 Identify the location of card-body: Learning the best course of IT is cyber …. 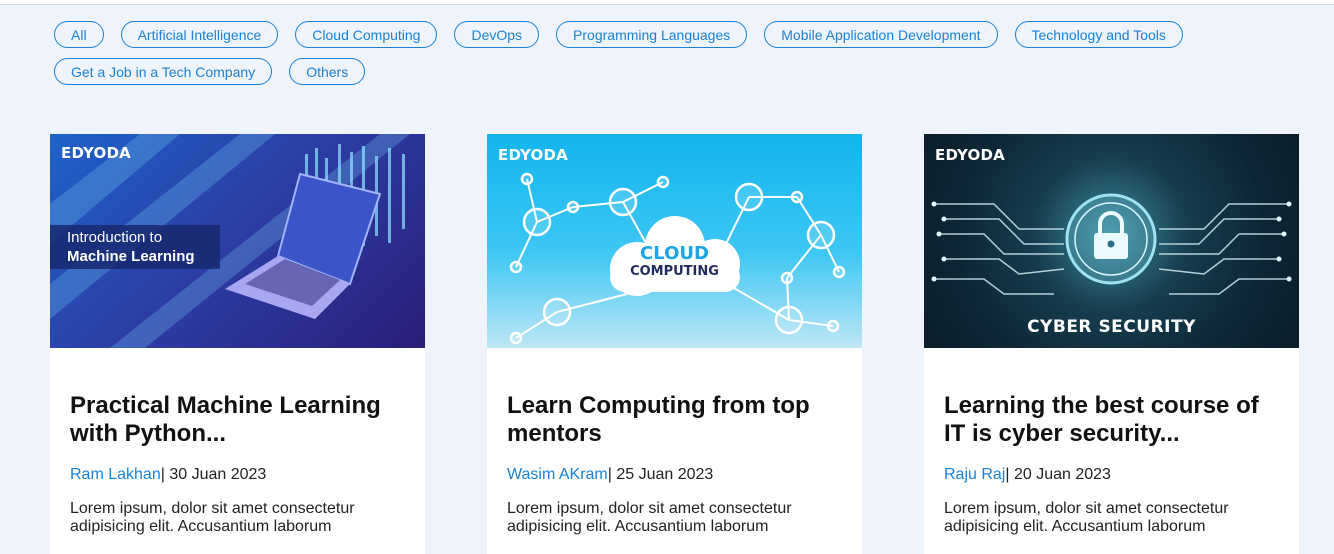
(1111, 442).